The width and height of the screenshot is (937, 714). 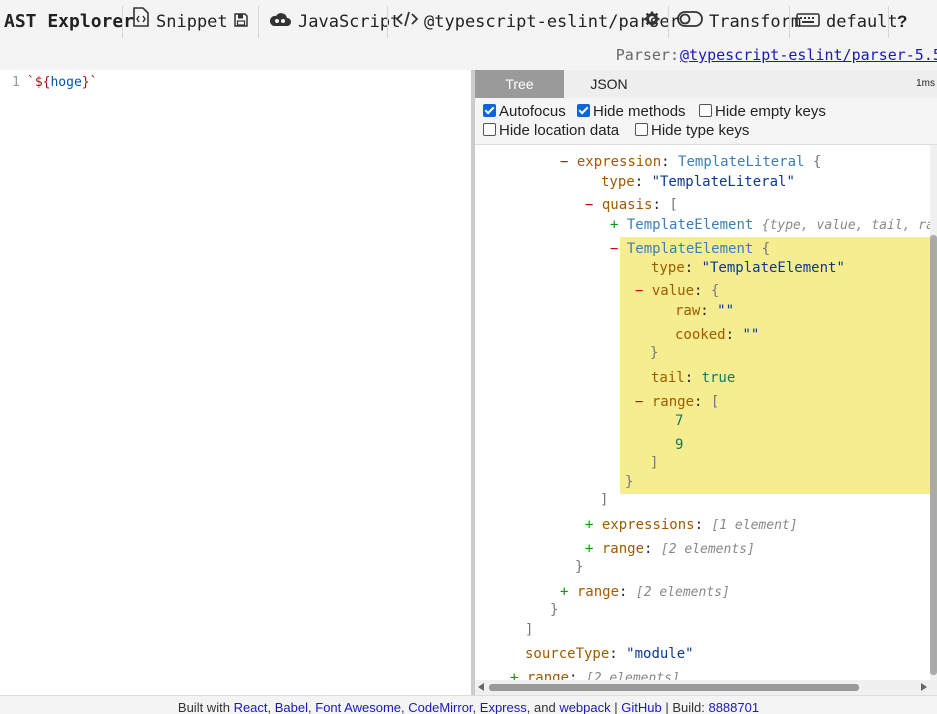 I want to click on keymap-label: default, so click(x=862, y=22).